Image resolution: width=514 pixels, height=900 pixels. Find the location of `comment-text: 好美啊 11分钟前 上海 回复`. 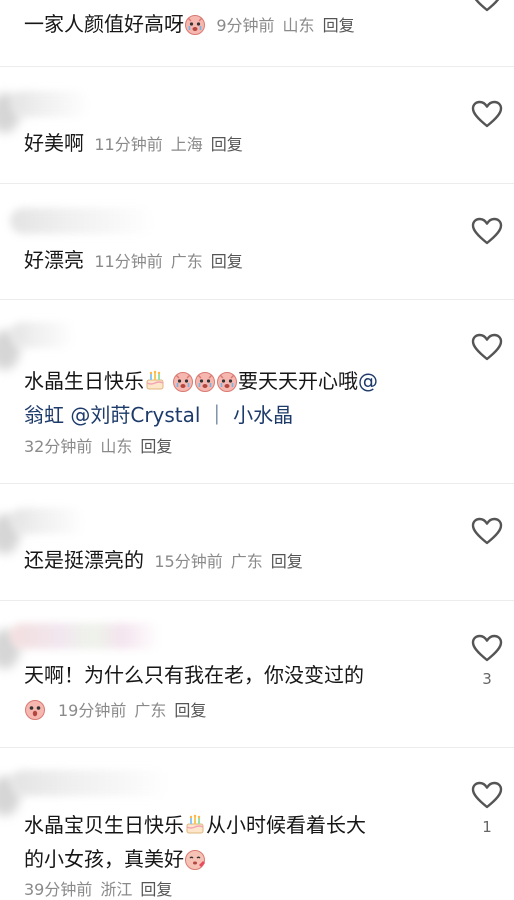

comment-text: 好美啊 11分钟前 上海 回复 is located at coordinates (234, 144).